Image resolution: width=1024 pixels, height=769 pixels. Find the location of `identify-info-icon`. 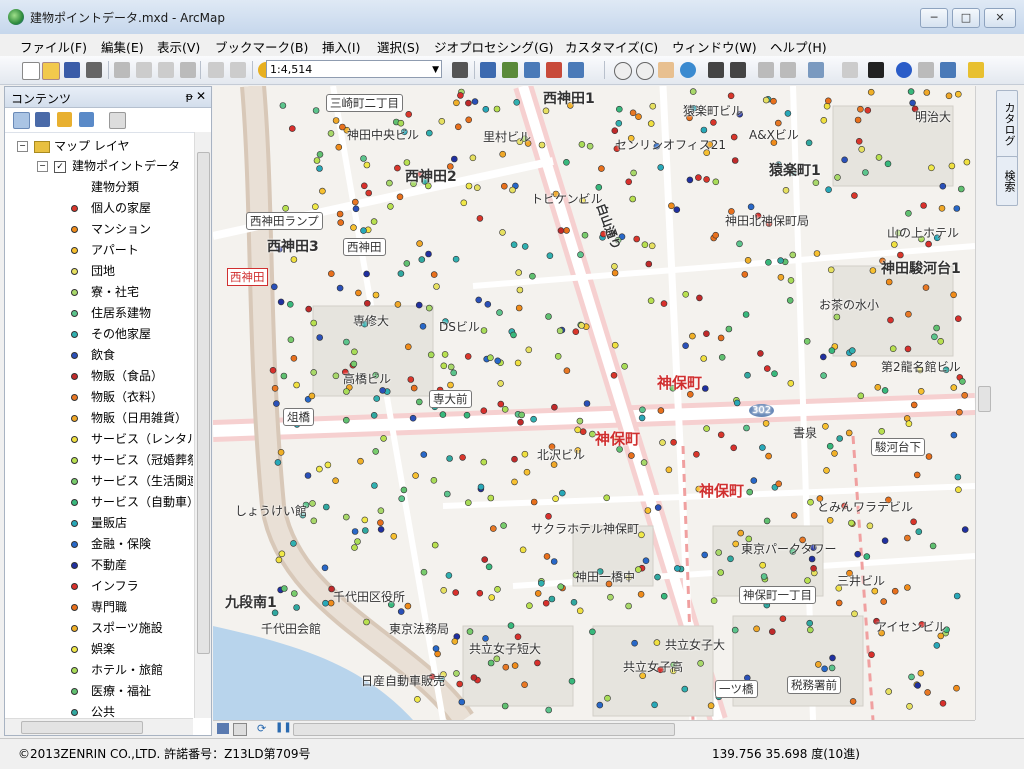

identify-info-icon is located at coordinates (904, 70).